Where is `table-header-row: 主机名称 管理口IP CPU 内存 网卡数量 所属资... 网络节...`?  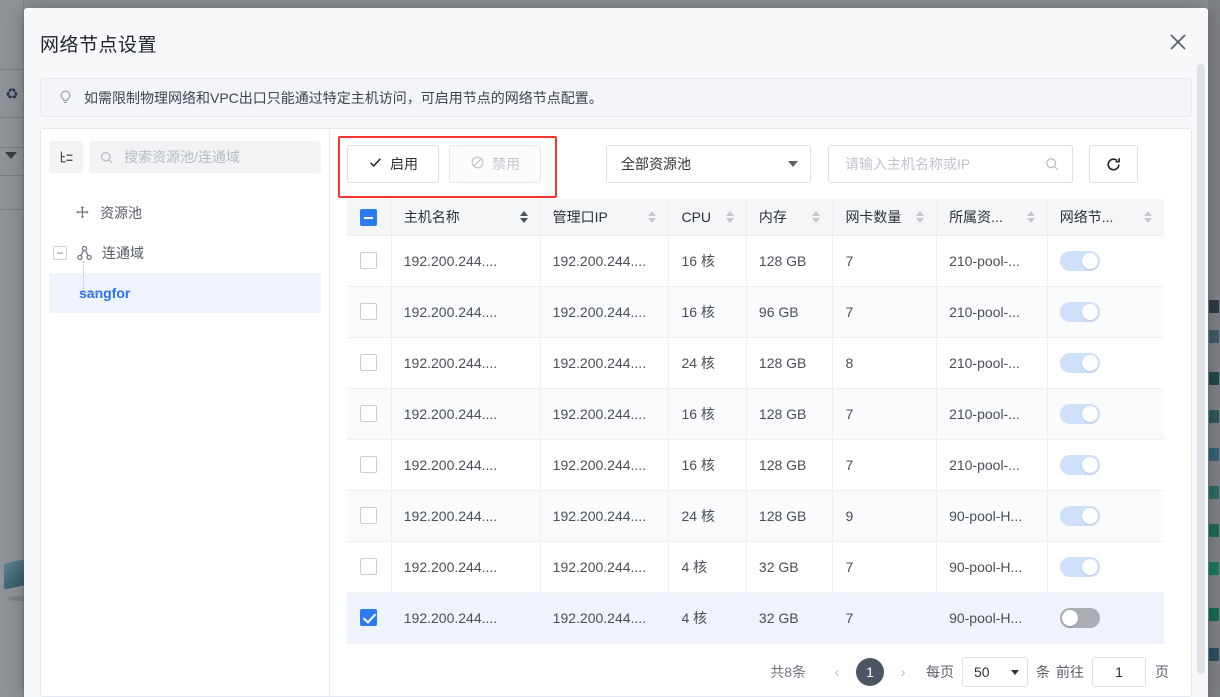
table-header-row: 主机名称 管理口IP CPU 内存 网卡数量 所属资... 网络节... is located at coordinates (755, 217).